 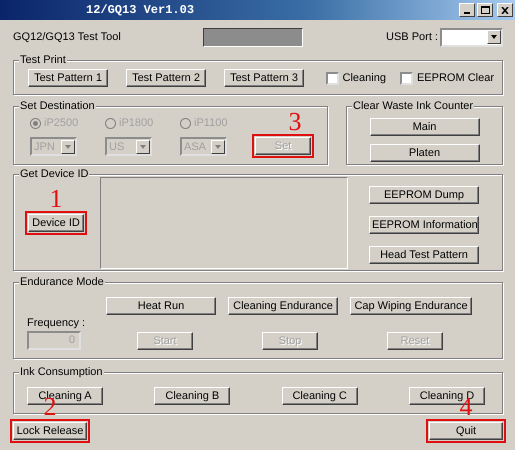 I want to click on app-name: GQ12/GQ13 Test Tool, so click(x=67, y=37).